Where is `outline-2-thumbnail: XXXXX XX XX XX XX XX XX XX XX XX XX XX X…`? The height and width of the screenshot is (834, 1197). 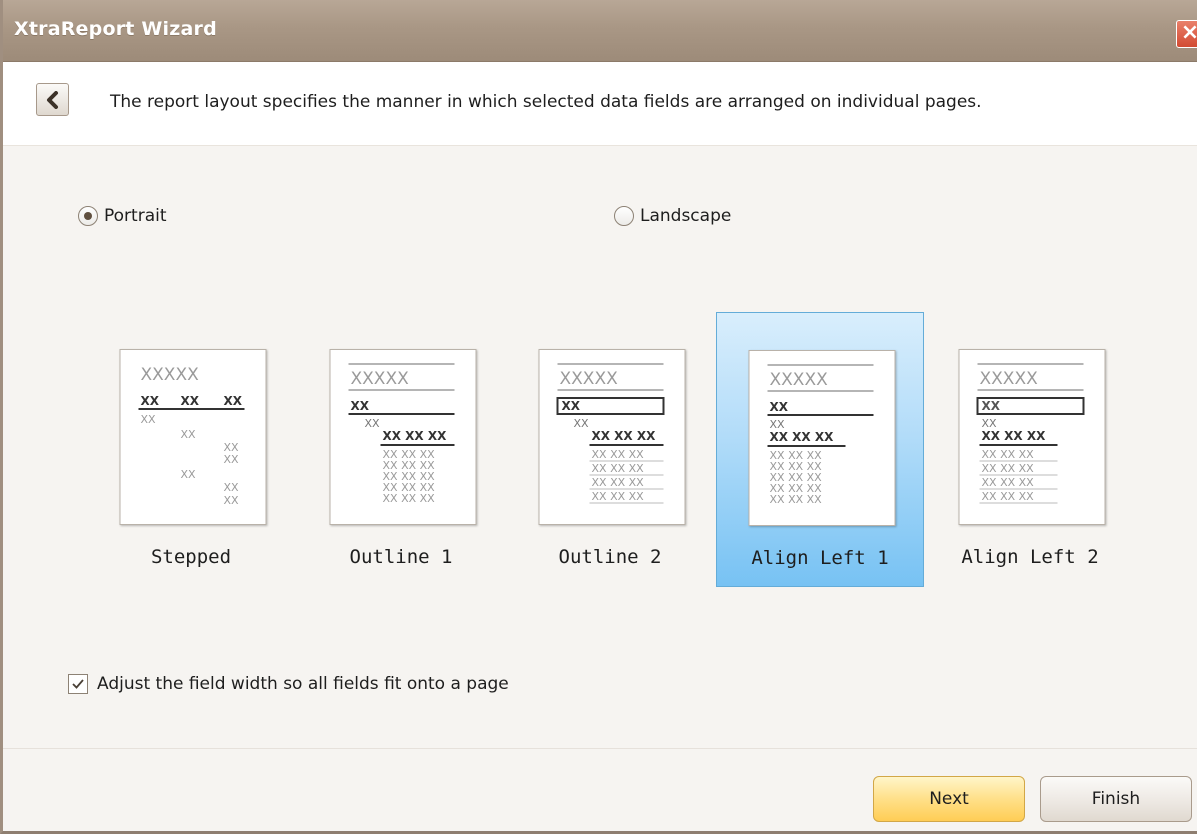 outline-2-thumbnail: XXXXX XX XX XX XX XX XX XX XX XX XX XX X… is located at coordinates (612, 437).